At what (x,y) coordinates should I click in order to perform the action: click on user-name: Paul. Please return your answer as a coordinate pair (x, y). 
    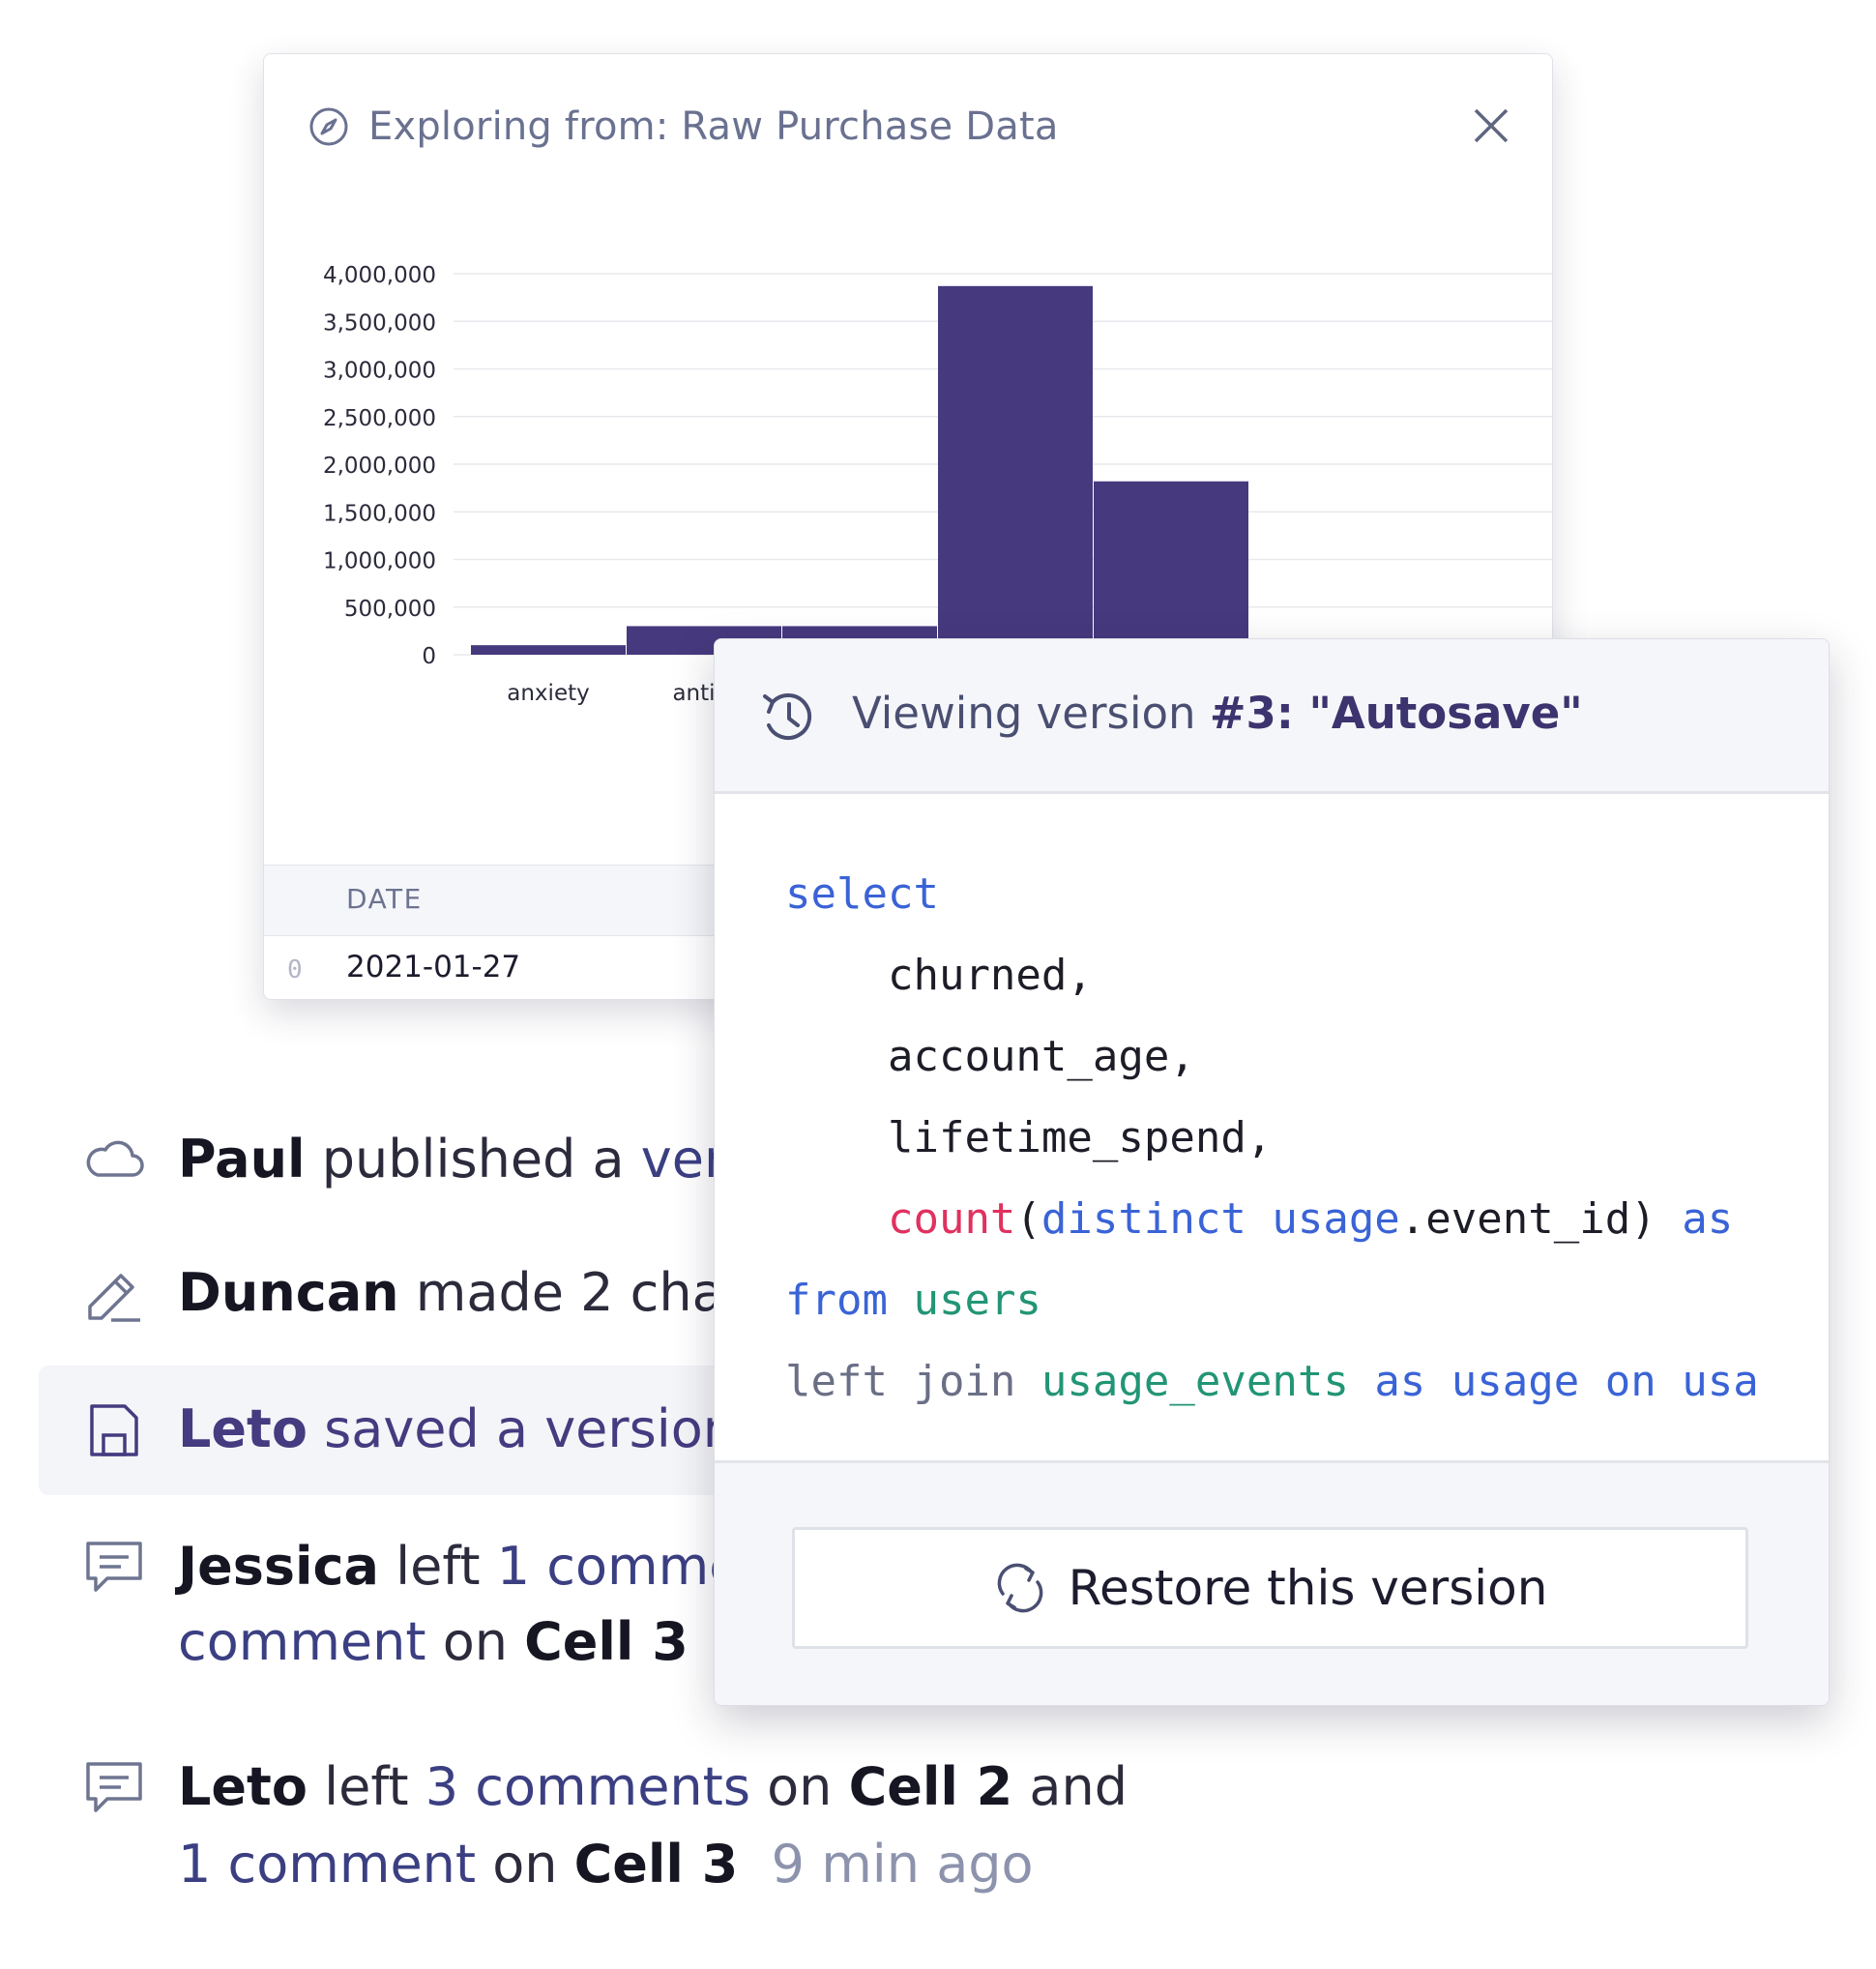
    Looking at the image, I should click on (242, 1160).